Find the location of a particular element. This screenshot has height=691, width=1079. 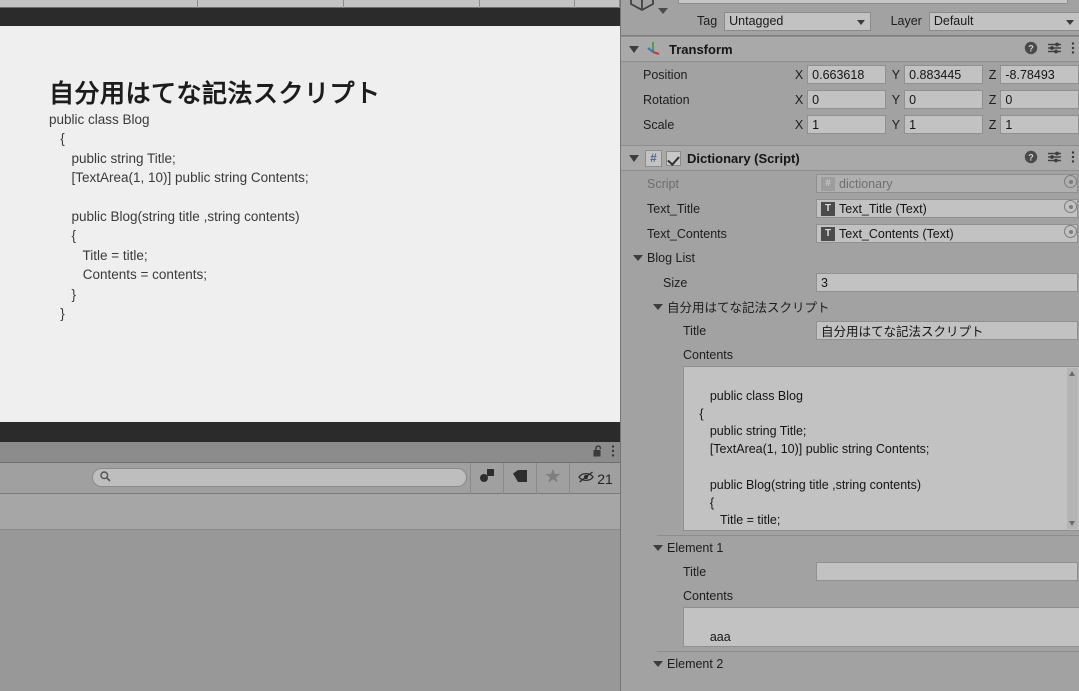

filter-by-type-button is located at coordinates (486, 478).